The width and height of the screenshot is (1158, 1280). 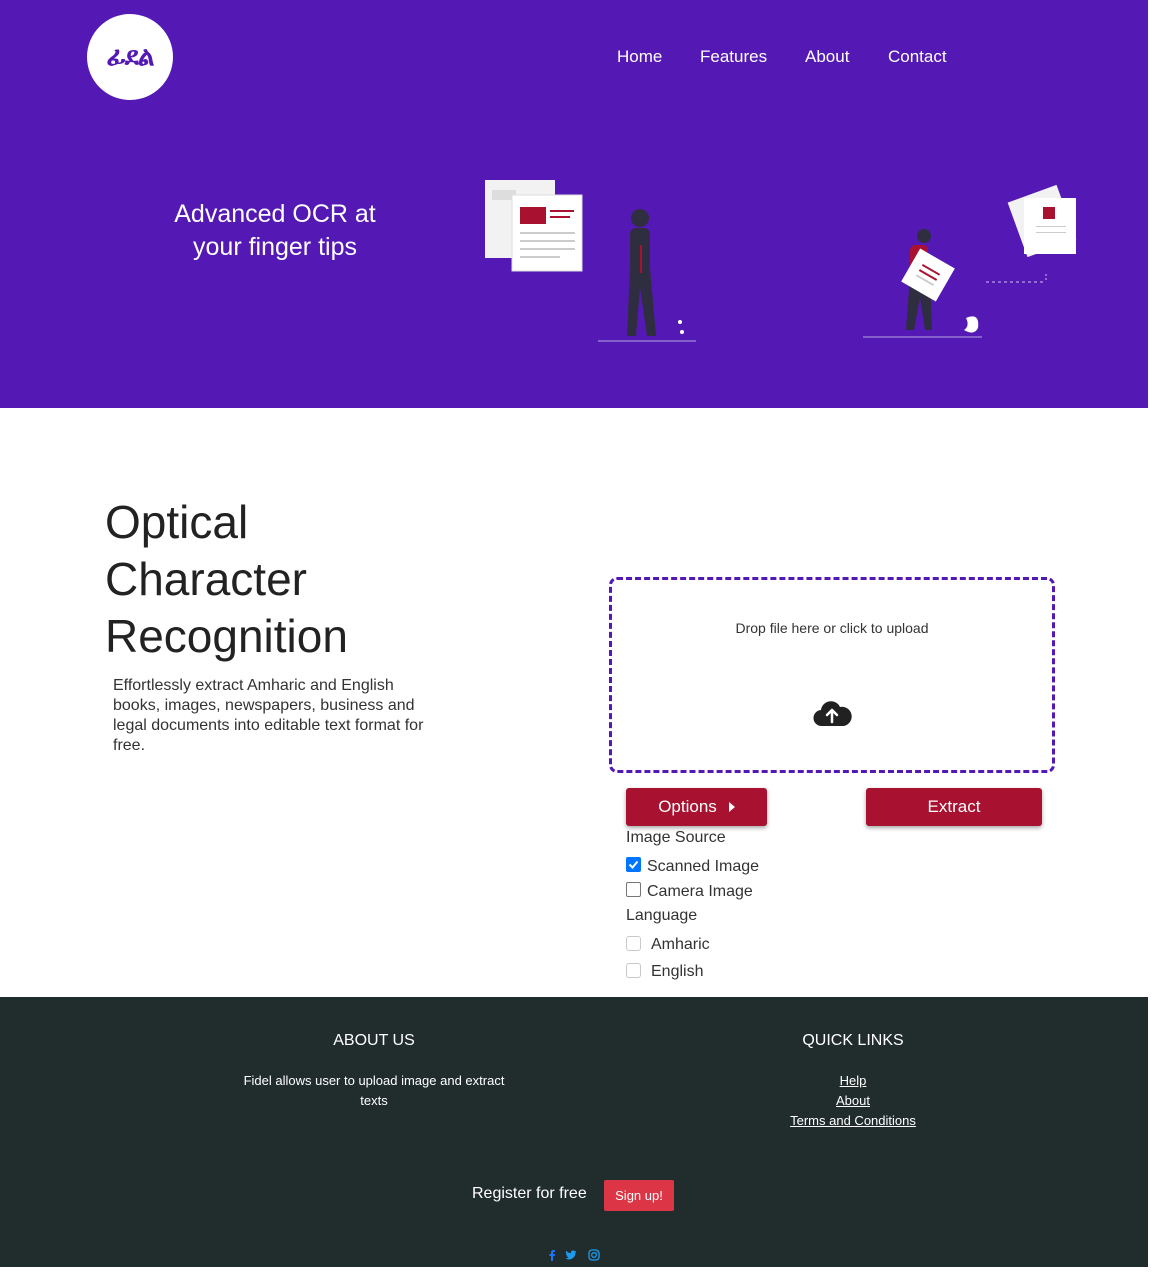 I want to click on caret-right-icon, so click(x=731, y=807).